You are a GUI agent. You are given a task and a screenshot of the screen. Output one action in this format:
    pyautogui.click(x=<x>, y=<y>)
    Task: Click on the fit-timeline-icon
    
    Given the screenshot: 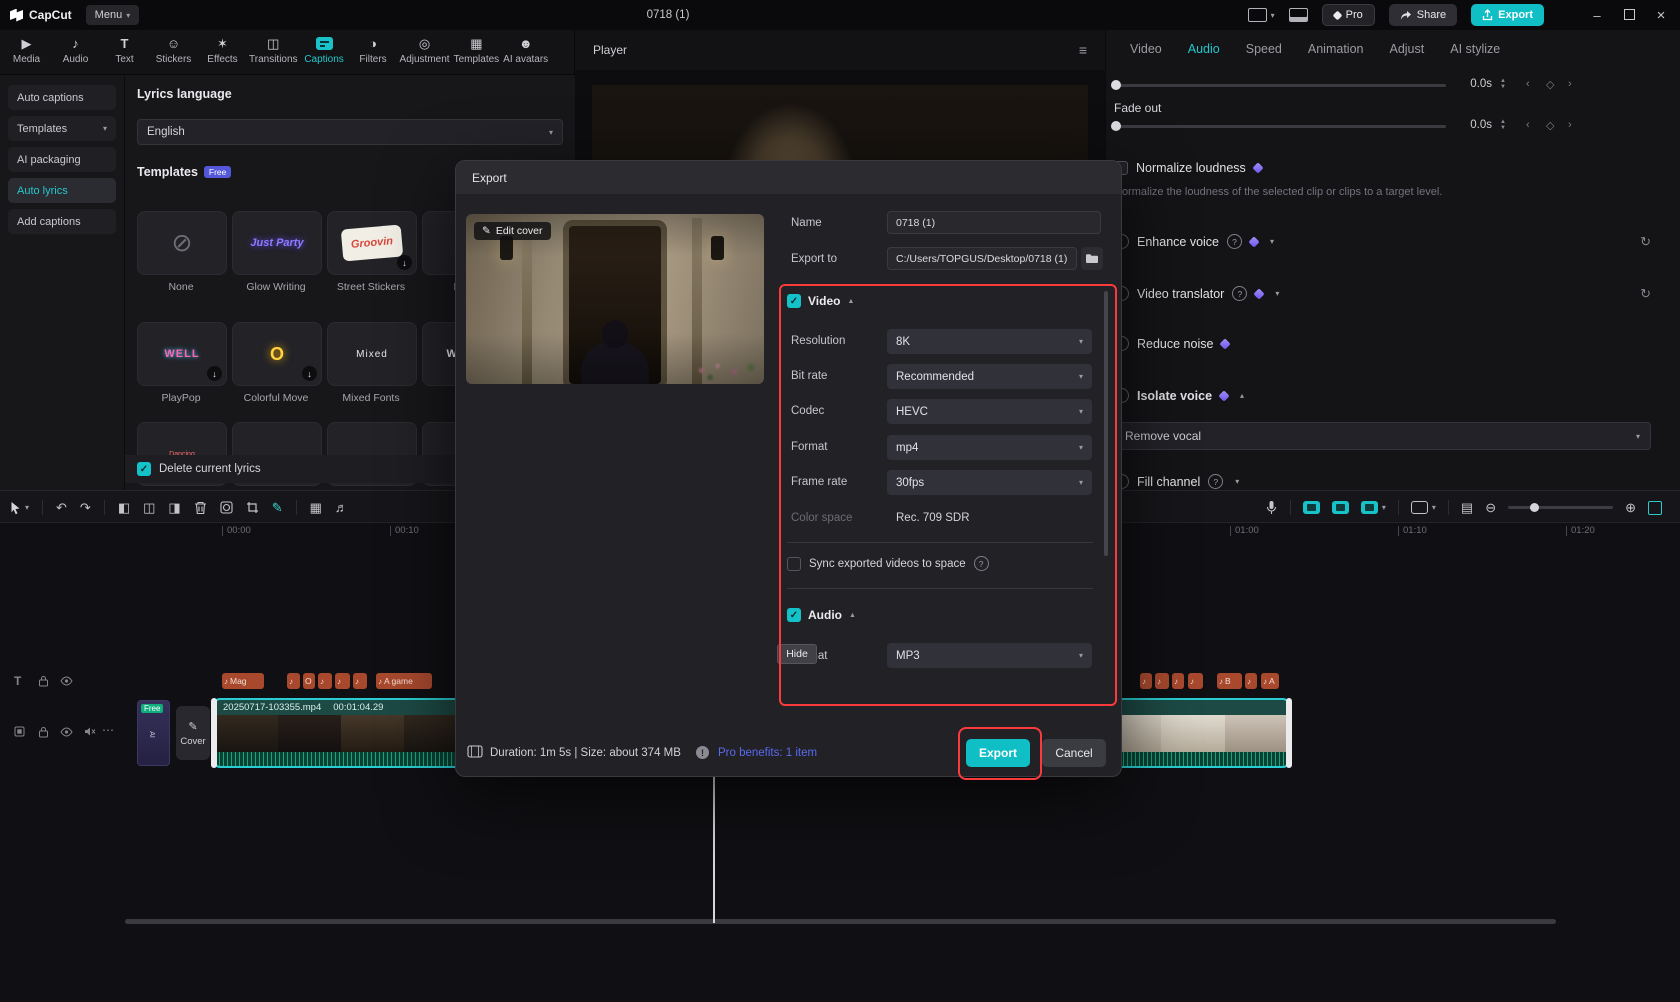 What is the action you would take?
    pyautogui.click(x=1655, y=507)
    